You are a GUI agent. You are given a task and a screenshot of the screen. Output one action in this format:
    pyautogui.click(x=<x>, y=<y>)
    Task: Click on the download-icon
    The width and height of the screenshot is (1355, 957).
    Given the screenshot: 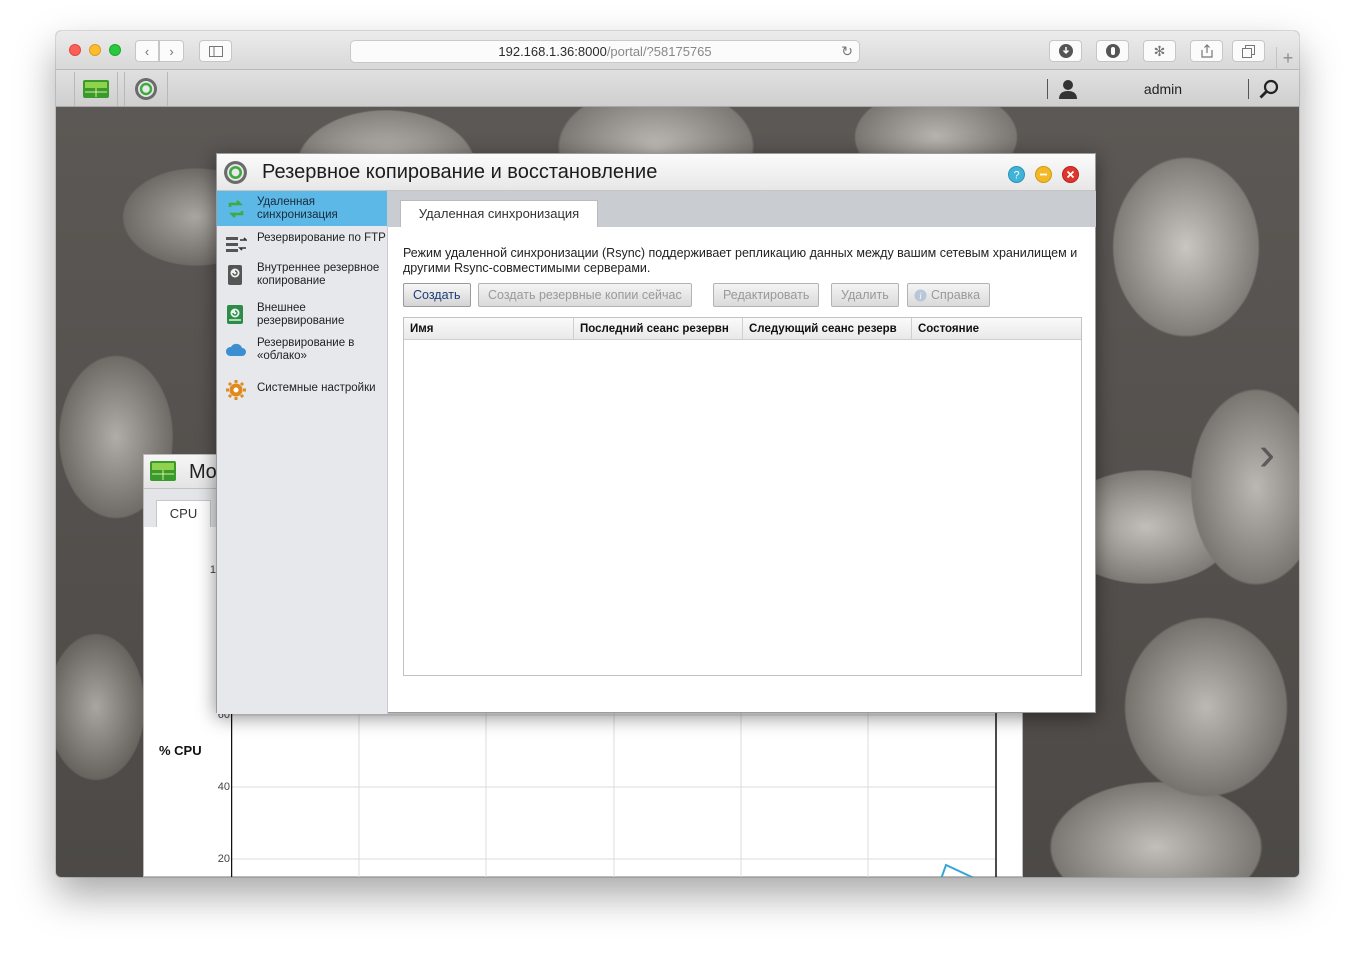 What is the action you would take?
    pyautogui.click(x=1065, y=51)
    